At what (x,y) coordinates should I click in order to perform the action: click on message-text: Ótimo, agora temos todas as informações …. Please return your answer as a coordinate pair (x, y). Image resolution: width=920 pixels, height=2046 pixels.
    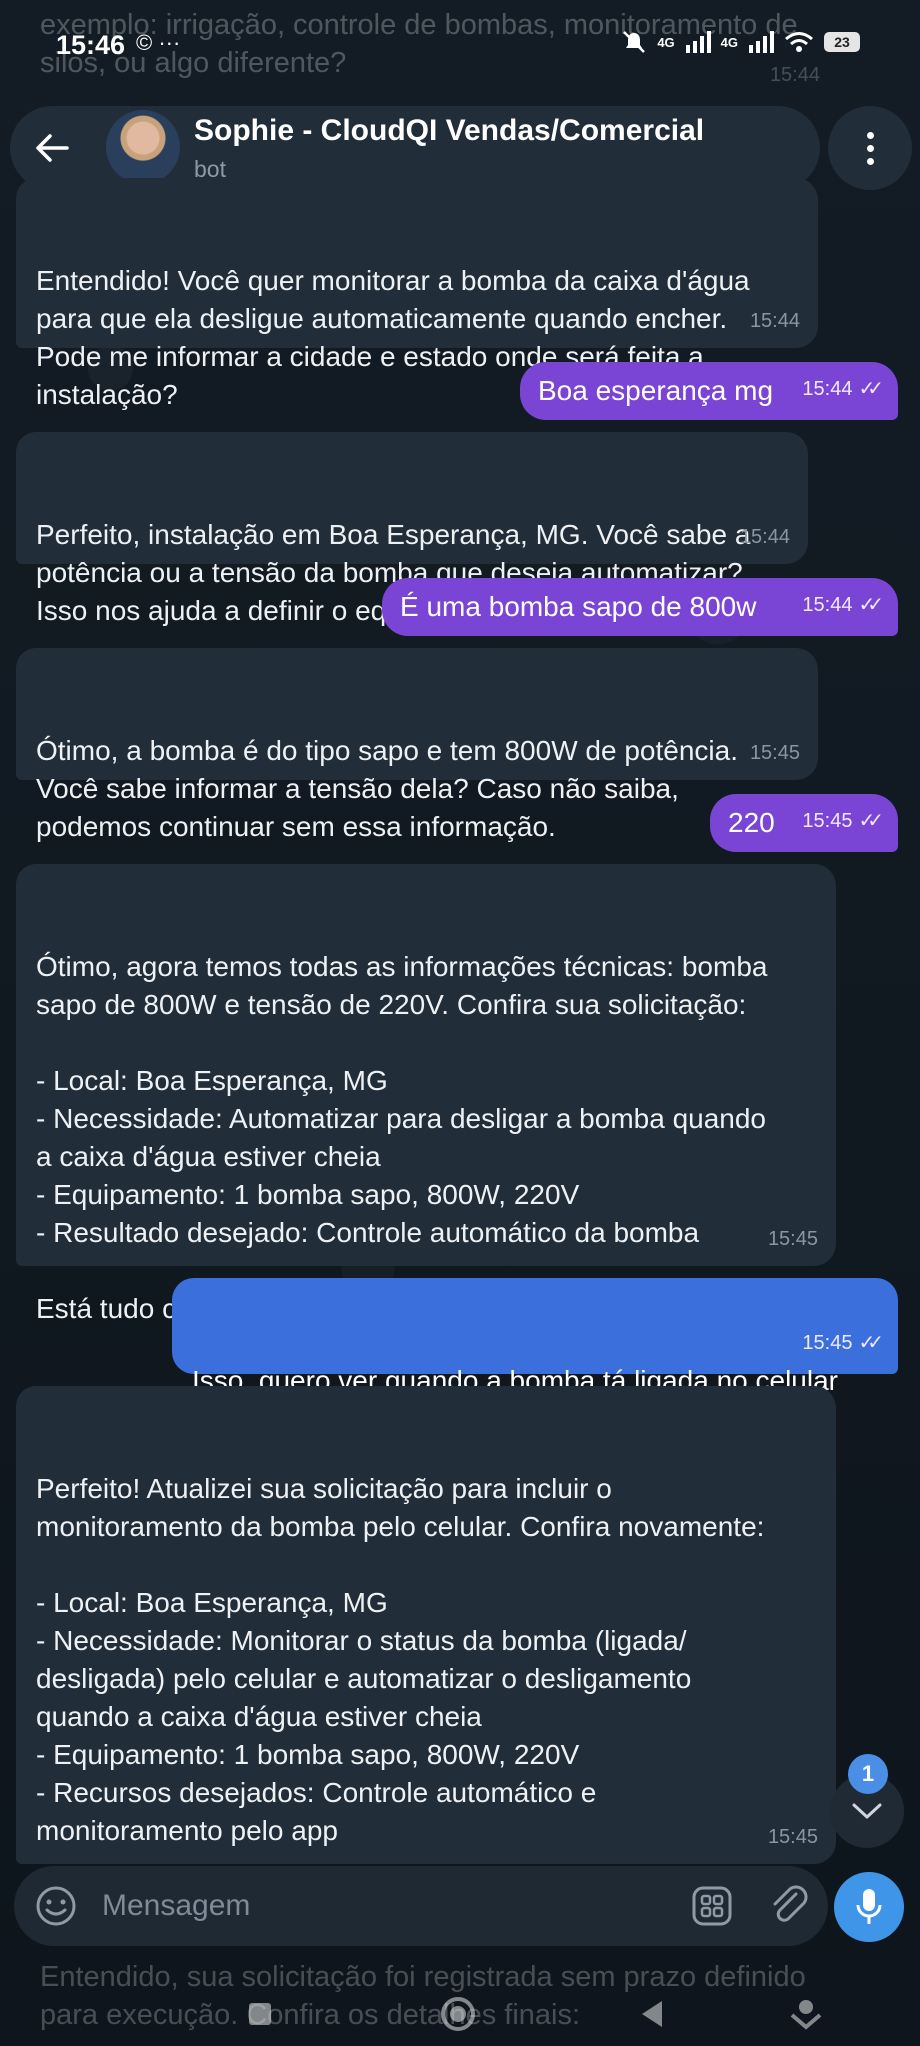
    Looking at the image, I should click on (402, 1137).